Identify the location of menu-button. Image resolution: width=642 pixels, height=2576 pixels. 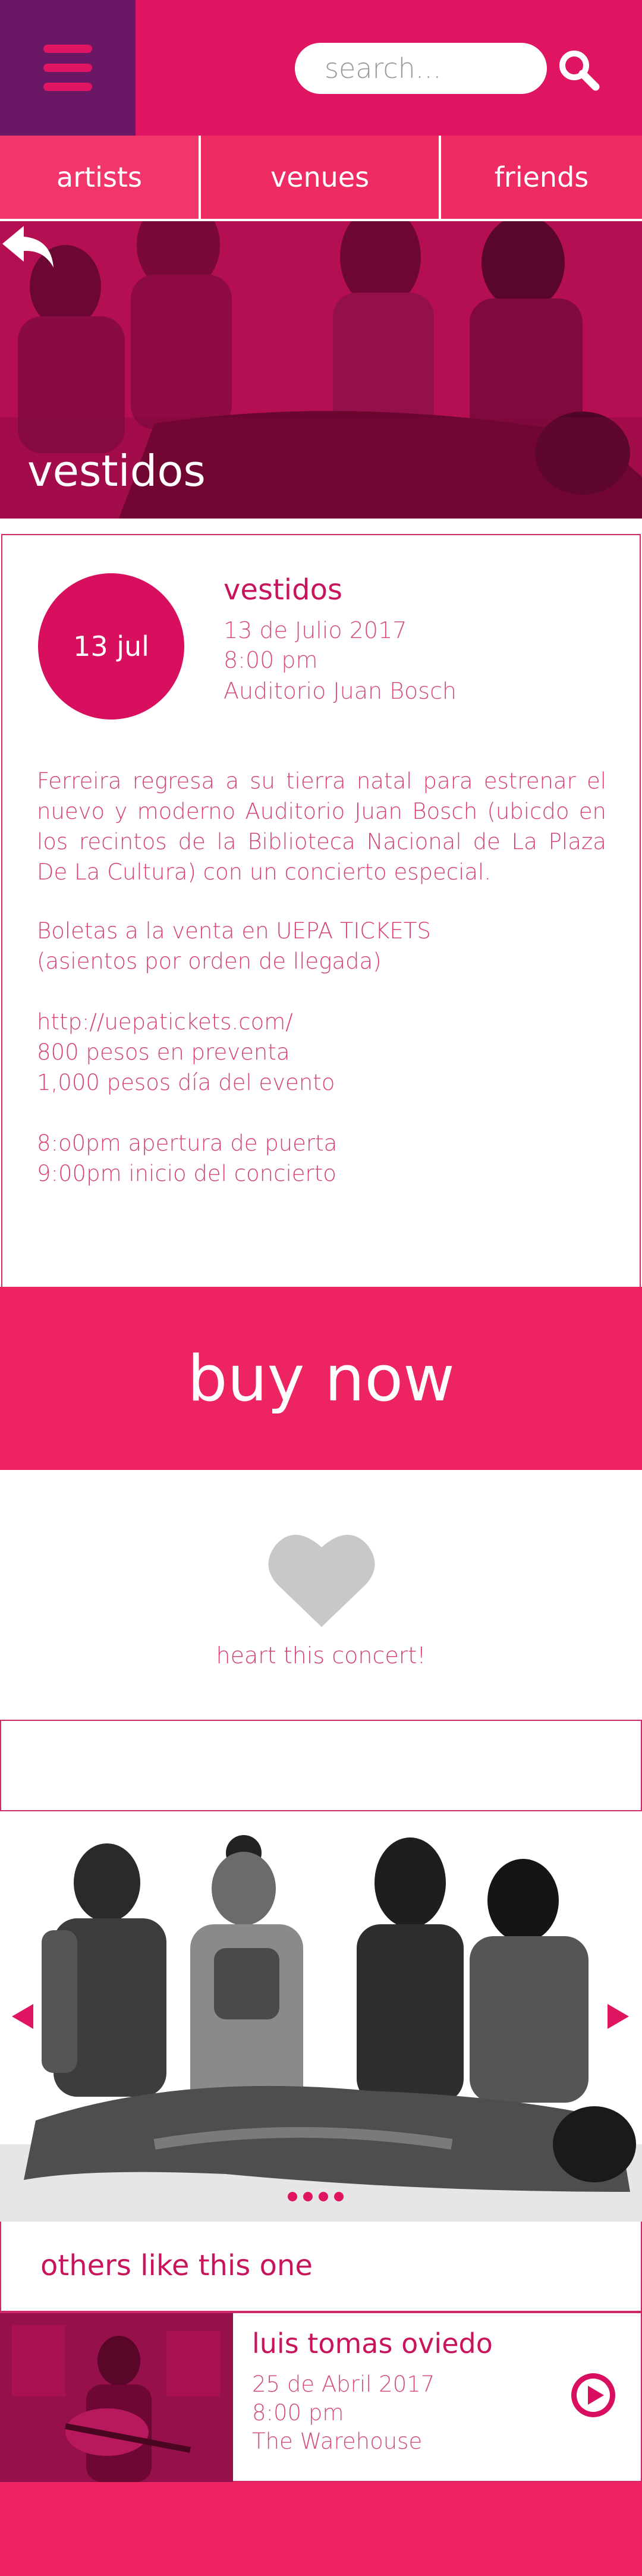
(68, 68).